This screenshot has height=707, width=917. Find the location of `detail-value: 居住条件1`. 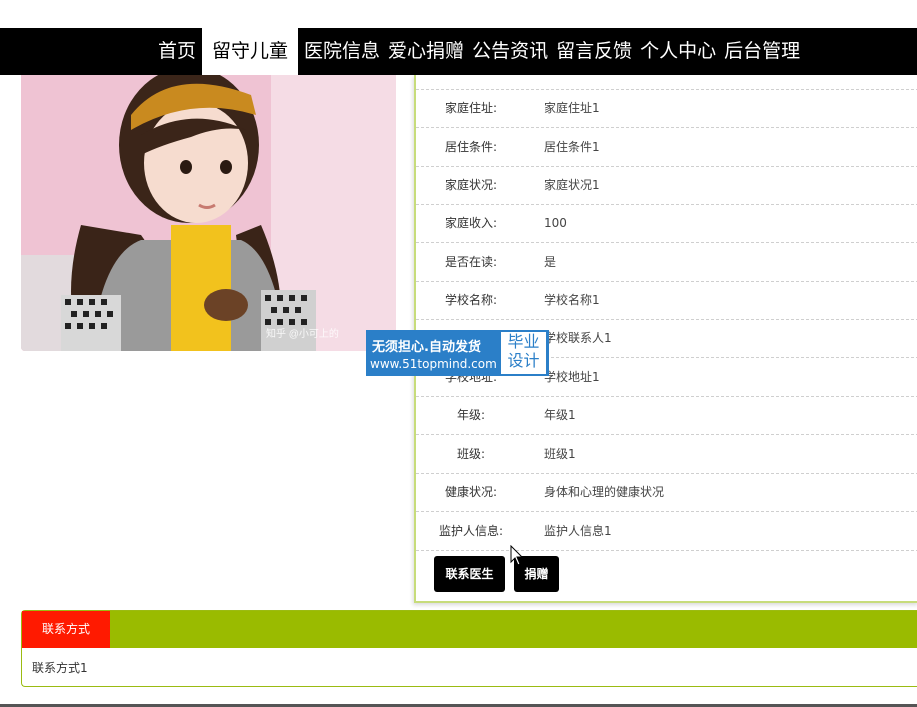

detail-value: 居住条件1 is located at coordinates (572, 147).